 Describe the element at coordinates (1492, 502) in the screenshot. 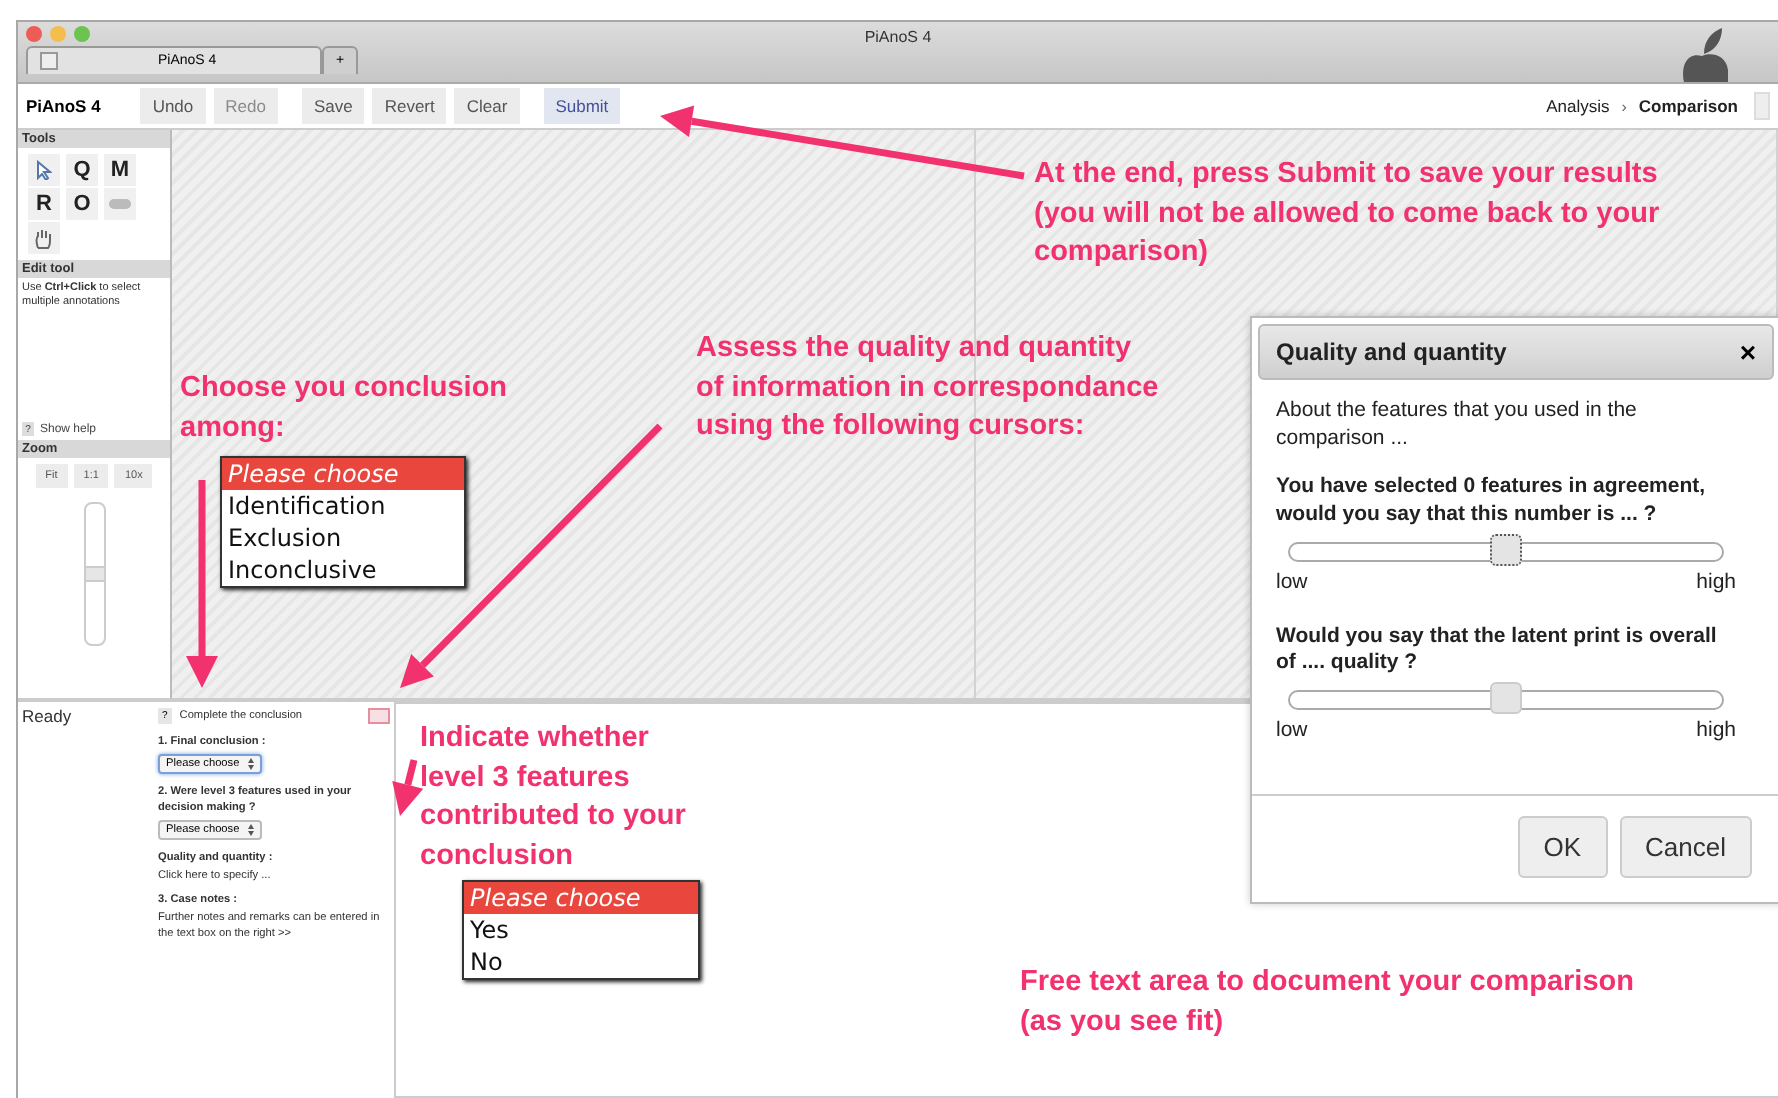

I see `question-text: You have selected 0 features in agreement, would you say that this number is ... ?` at that location.